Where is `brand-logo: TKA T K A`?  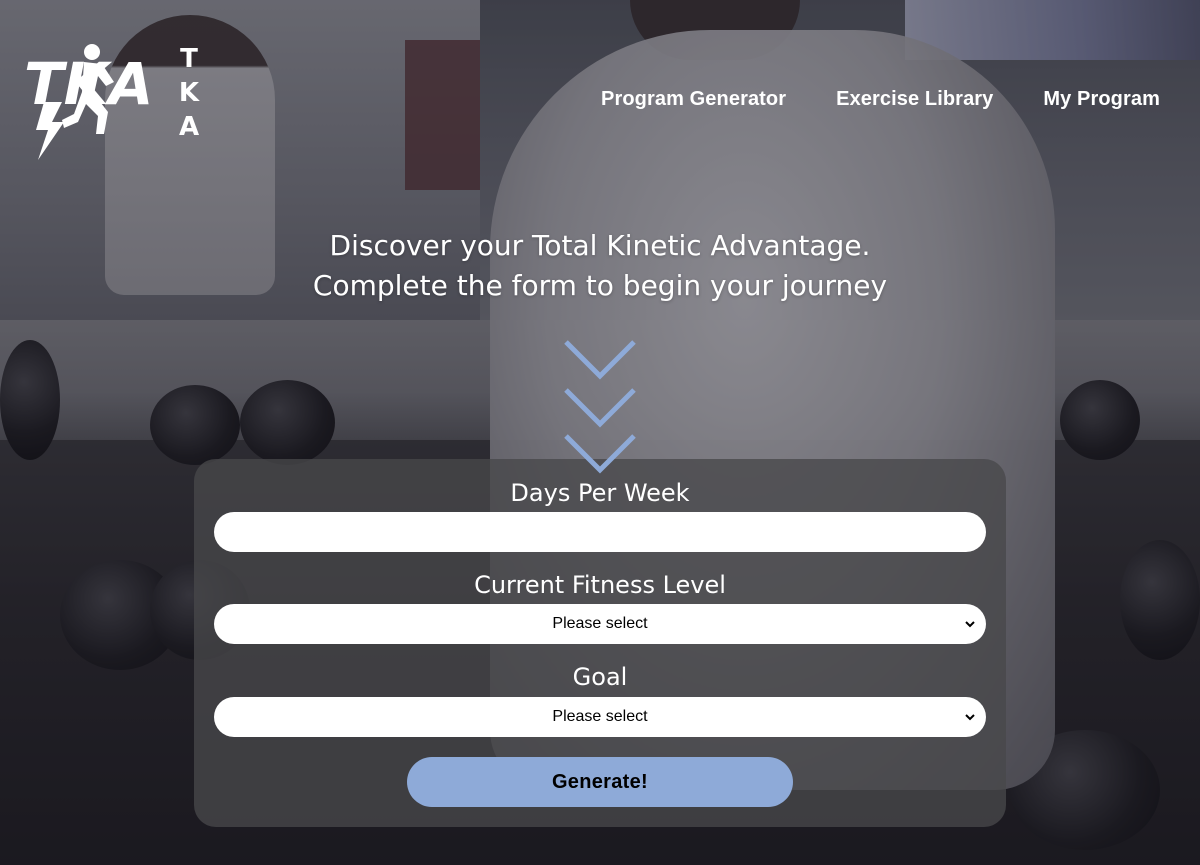
brand-logo: TKA T K A is located at coordinates (117, 102).